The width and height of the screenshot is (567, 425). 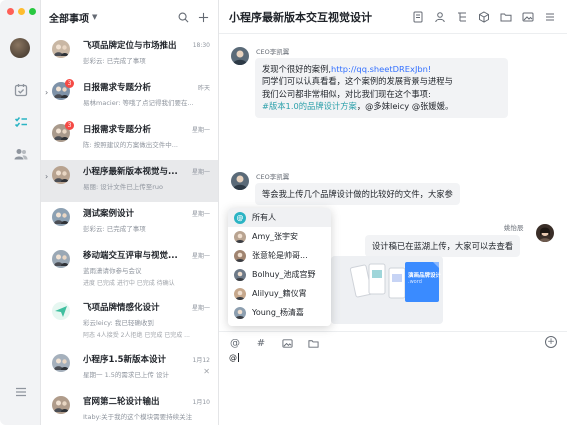 I want to click on file-extension: .word, so click(x=415, y=282).